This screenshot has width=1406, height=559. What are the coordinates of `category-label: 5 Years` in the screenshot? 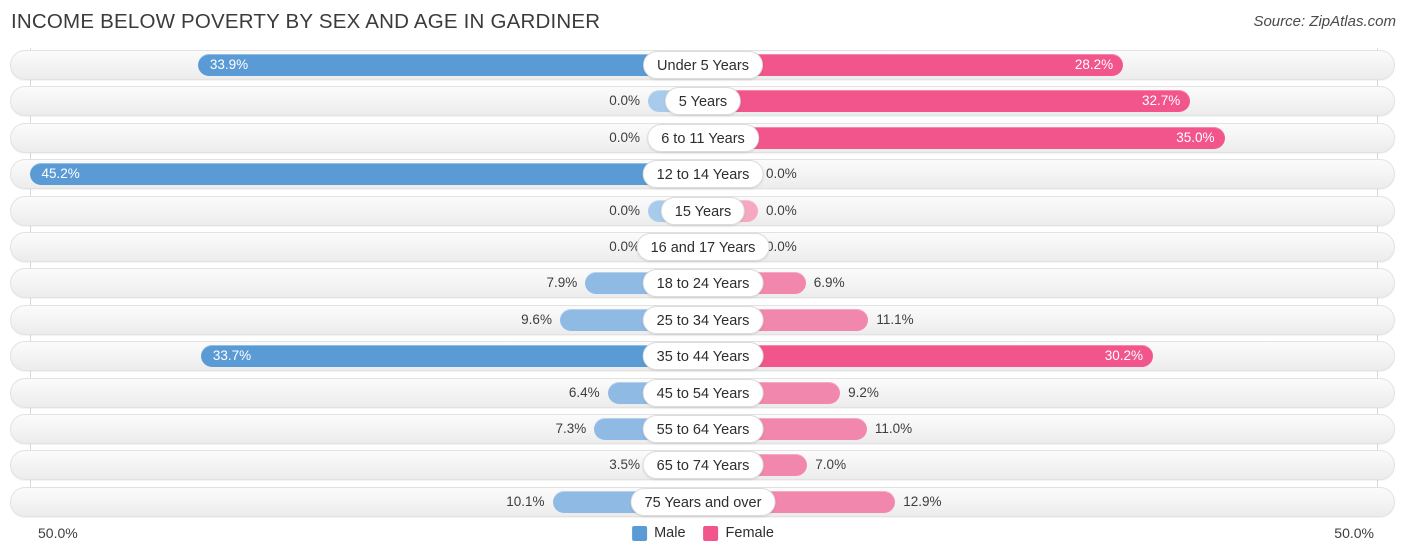 It's located at (703, 101).